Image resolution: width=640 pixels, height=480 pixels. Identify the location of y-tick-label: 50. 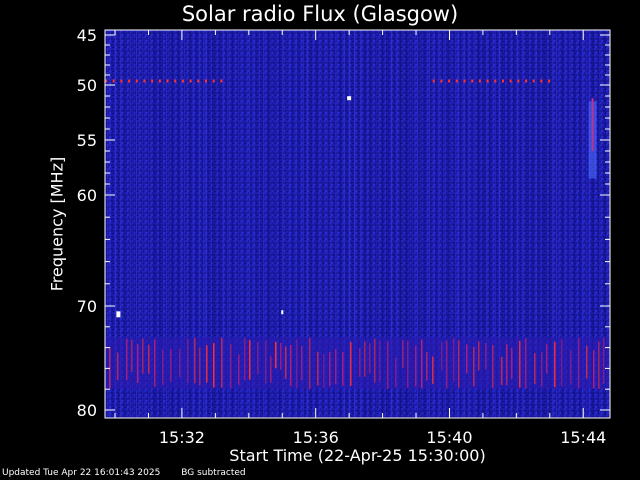
(87, 85).